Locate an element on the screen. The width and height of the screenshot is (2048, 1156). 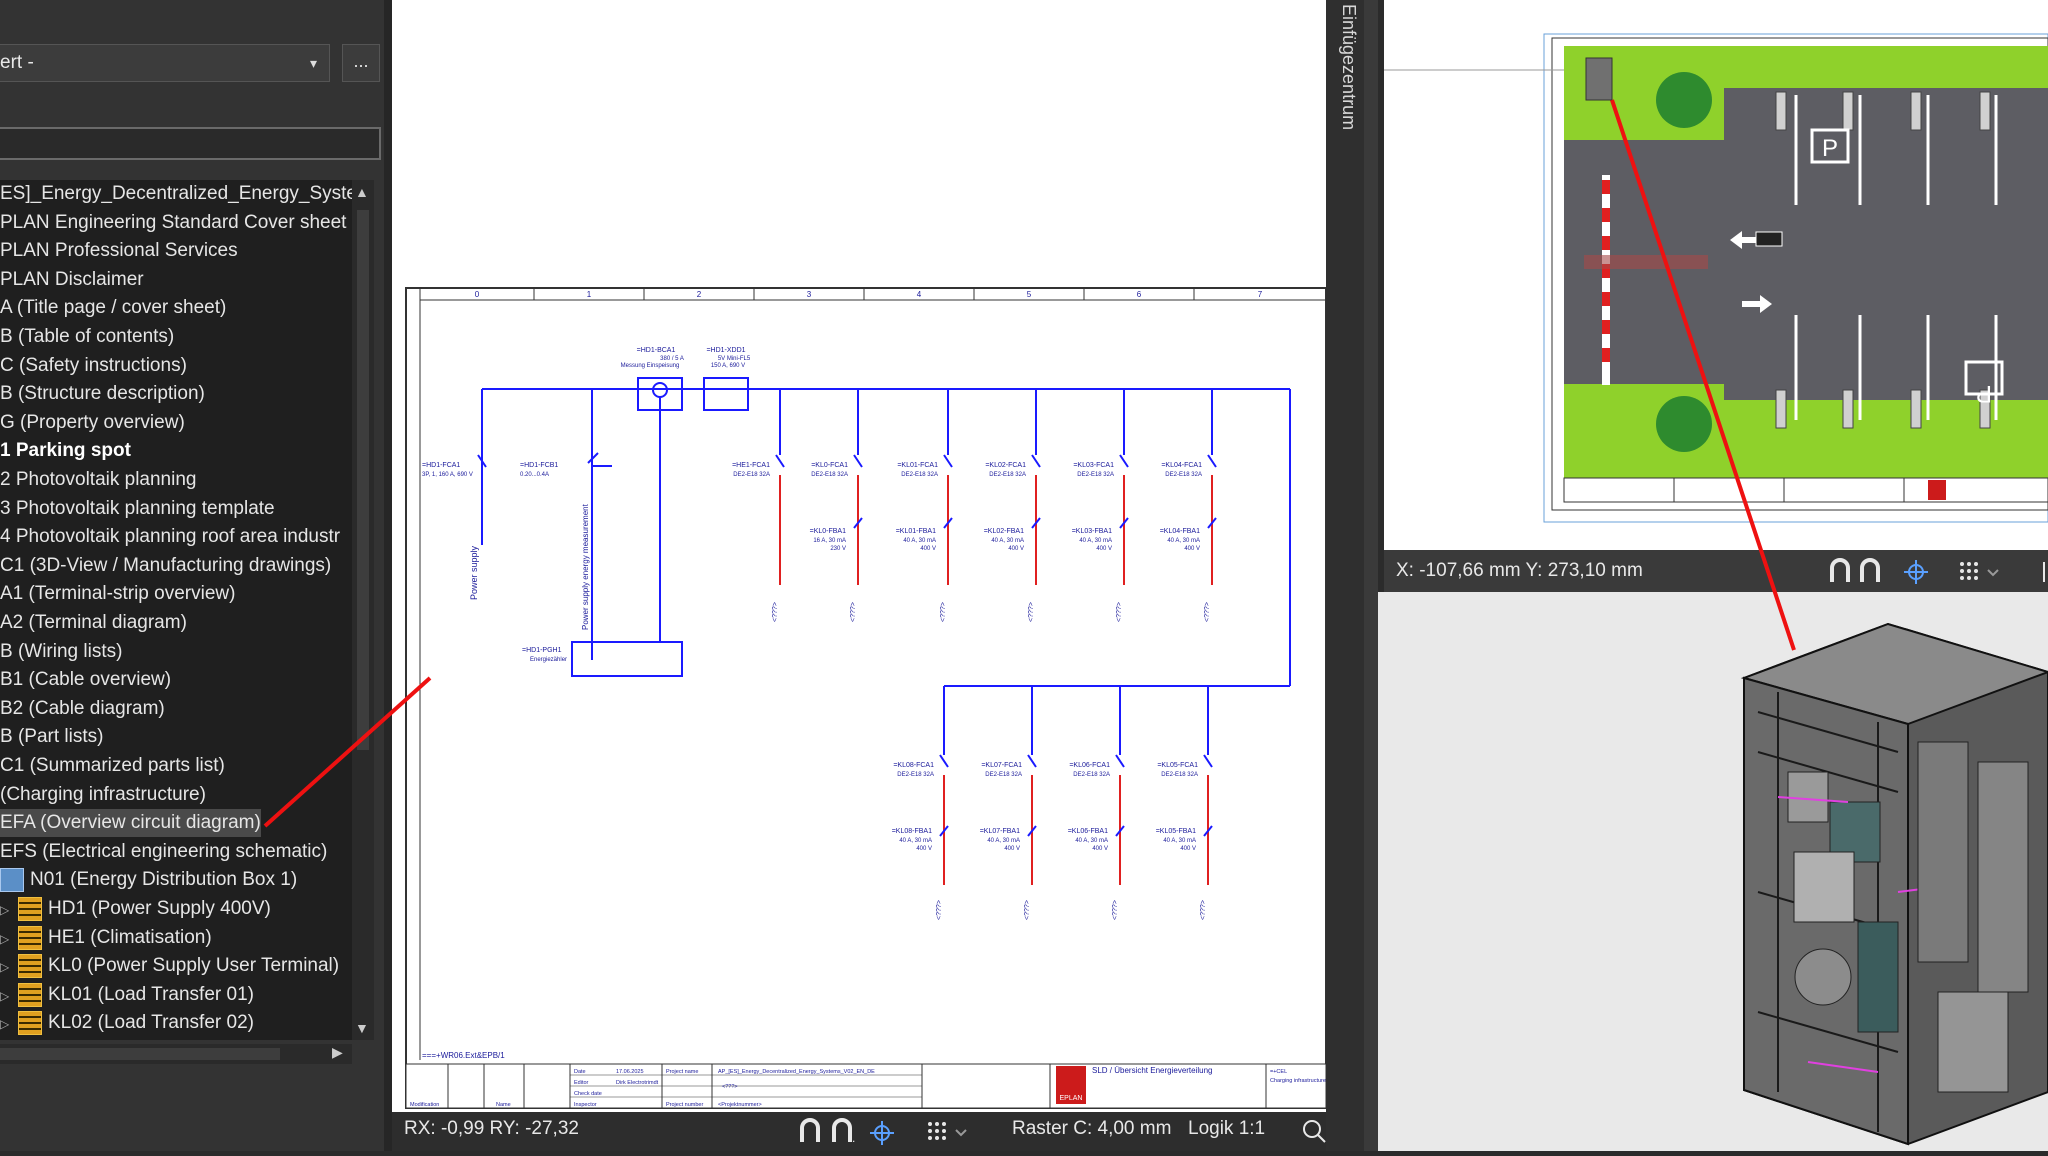
annotation-line-tree-to-schematic is located at coordinates (347, 752).